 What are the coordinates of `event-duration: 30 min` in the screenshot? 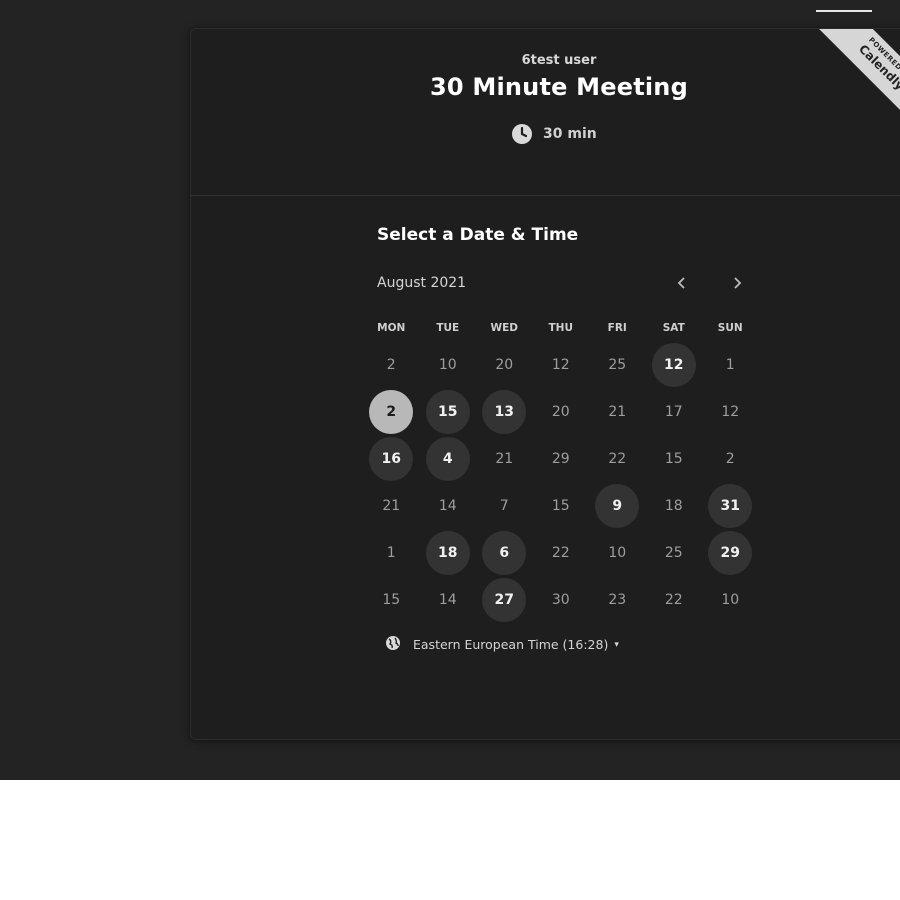 It's located at (561, 134).